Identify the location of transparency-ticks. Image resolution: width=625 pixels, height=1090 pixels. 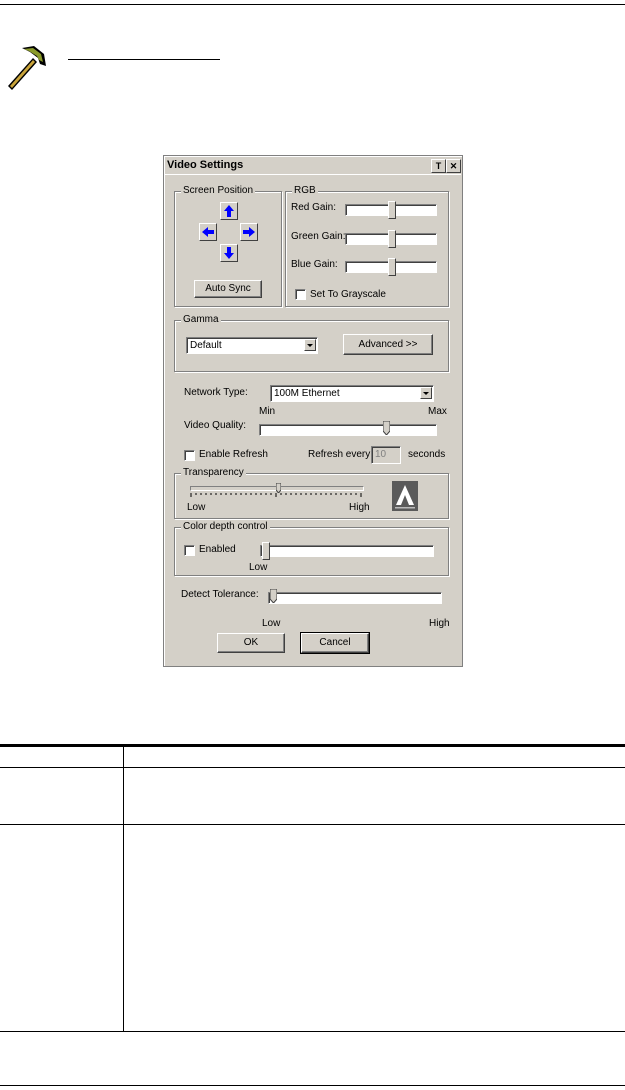
(276, 495).